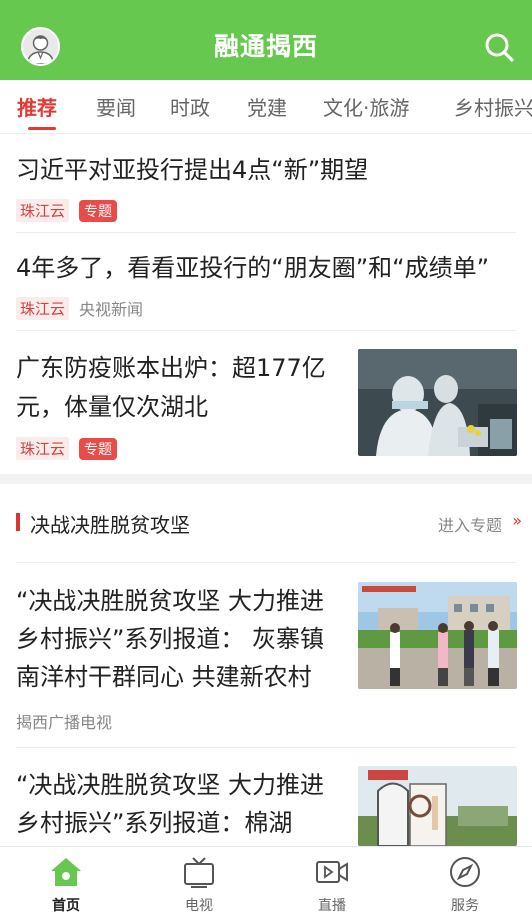  What do you see at coordinates (332, 885) in the screenshot?
I see `nav-live: 直播` at bounding box center [332, 885].